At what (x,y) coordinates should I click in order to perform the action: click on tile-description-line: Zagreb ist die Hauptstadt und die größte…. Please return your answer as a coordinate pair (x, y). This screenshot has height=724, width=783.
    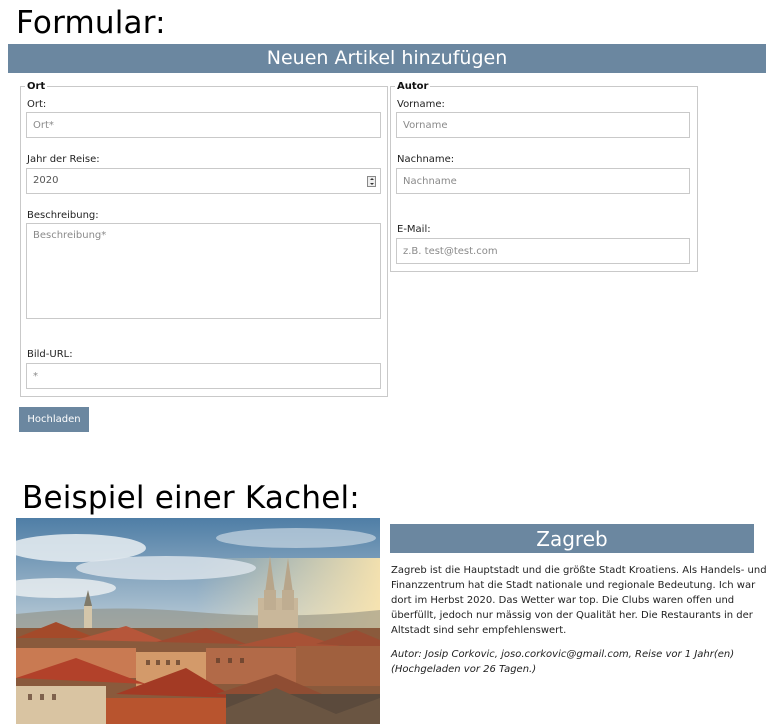
    Looking at the image, I should click on (579, 570).